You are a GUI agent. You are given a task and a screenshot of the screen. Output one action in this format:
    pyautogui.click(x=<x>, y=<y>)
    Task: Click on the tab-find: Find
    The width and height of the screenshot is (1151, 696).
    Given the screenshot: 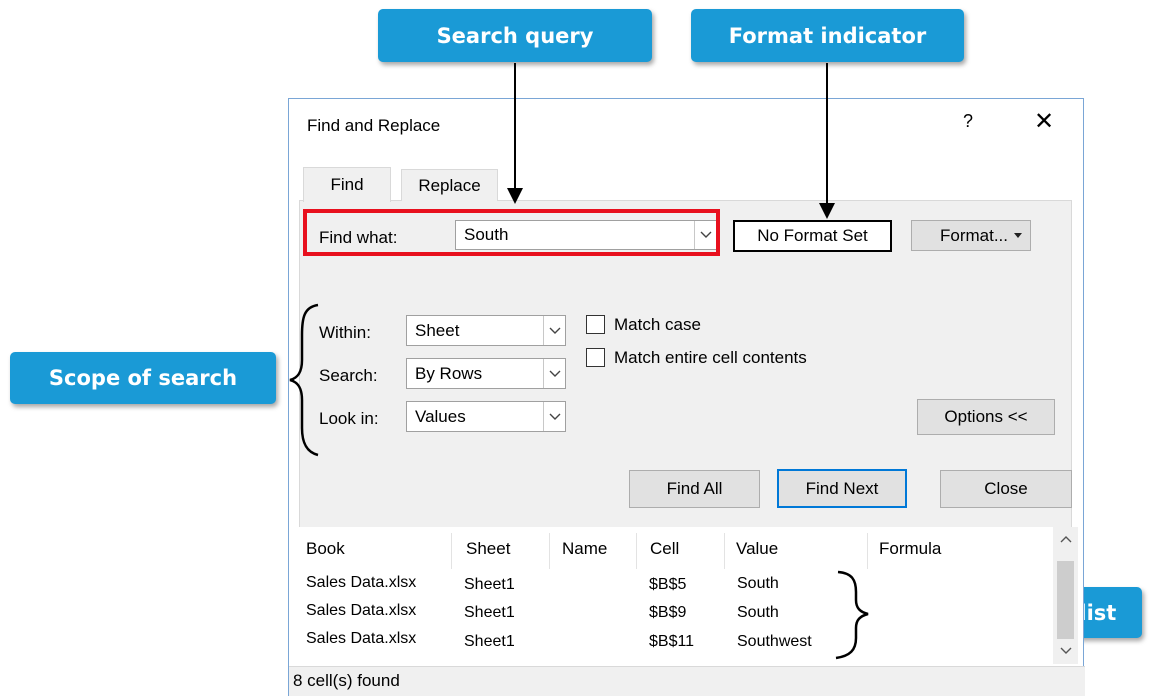 What is the action you would take?
    pyautogui.click(x=347, y=184)
    